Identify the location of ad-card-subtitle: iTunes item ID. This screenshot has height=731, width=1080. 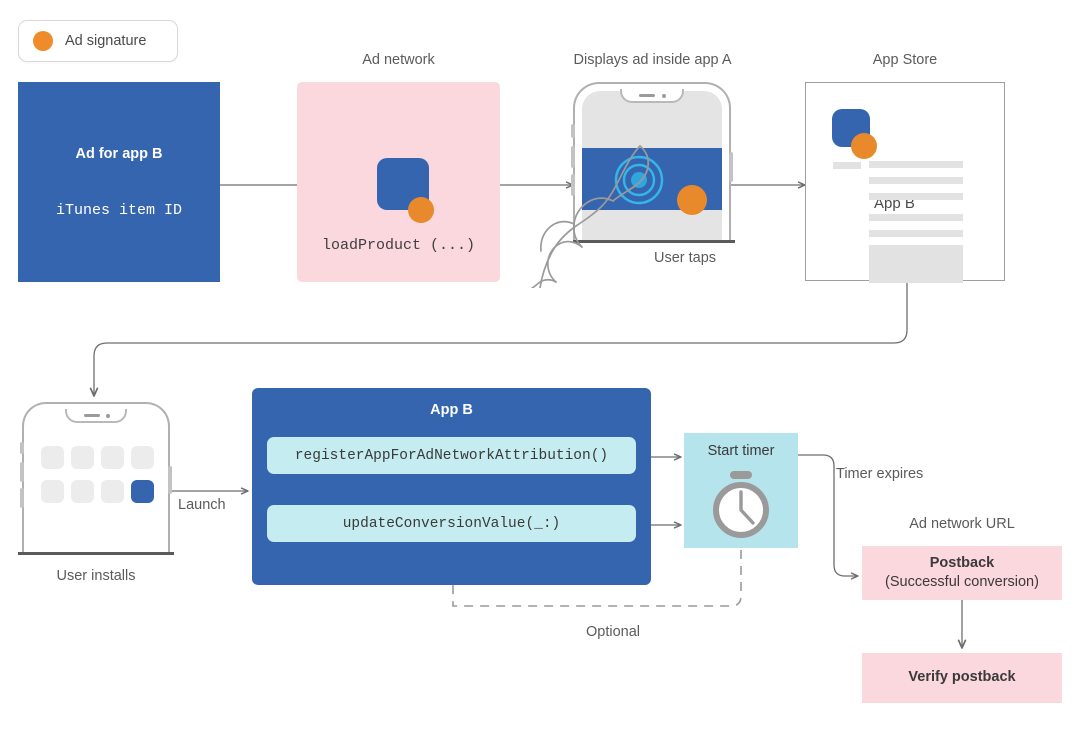
(119, 210).